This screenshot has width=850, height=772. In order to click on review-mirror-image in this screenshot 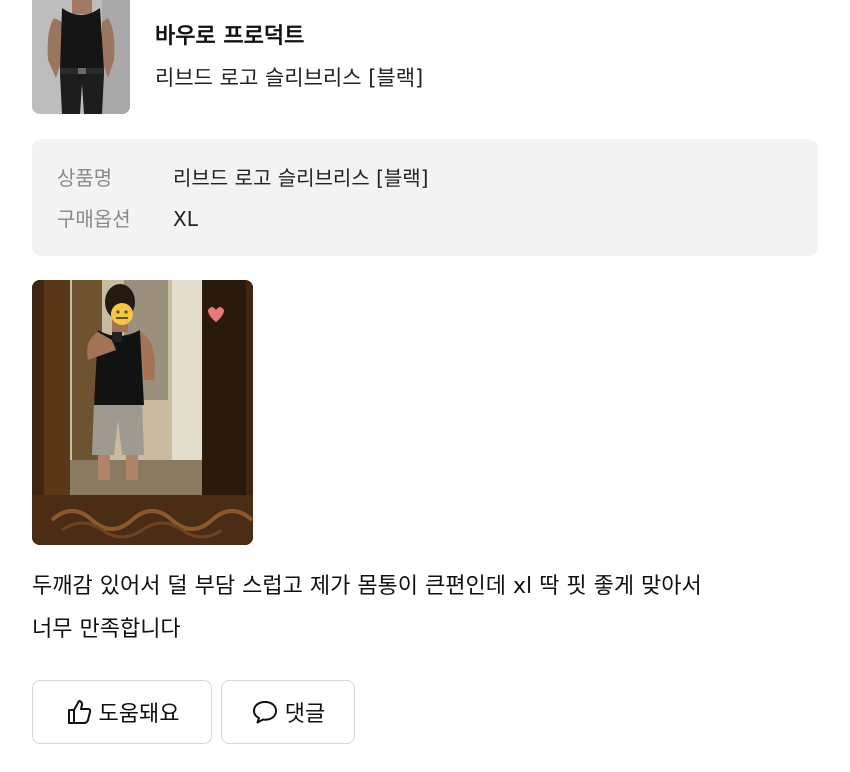, I will do `click(142, 412)`.